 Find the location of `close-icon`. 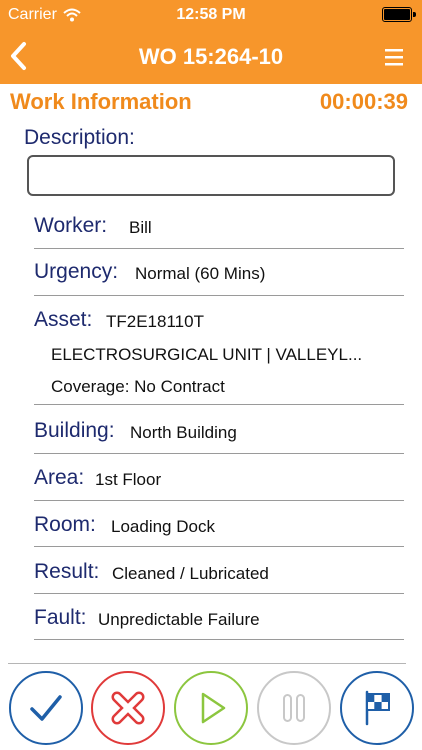

close-icon is located at coordinates (128, 708).